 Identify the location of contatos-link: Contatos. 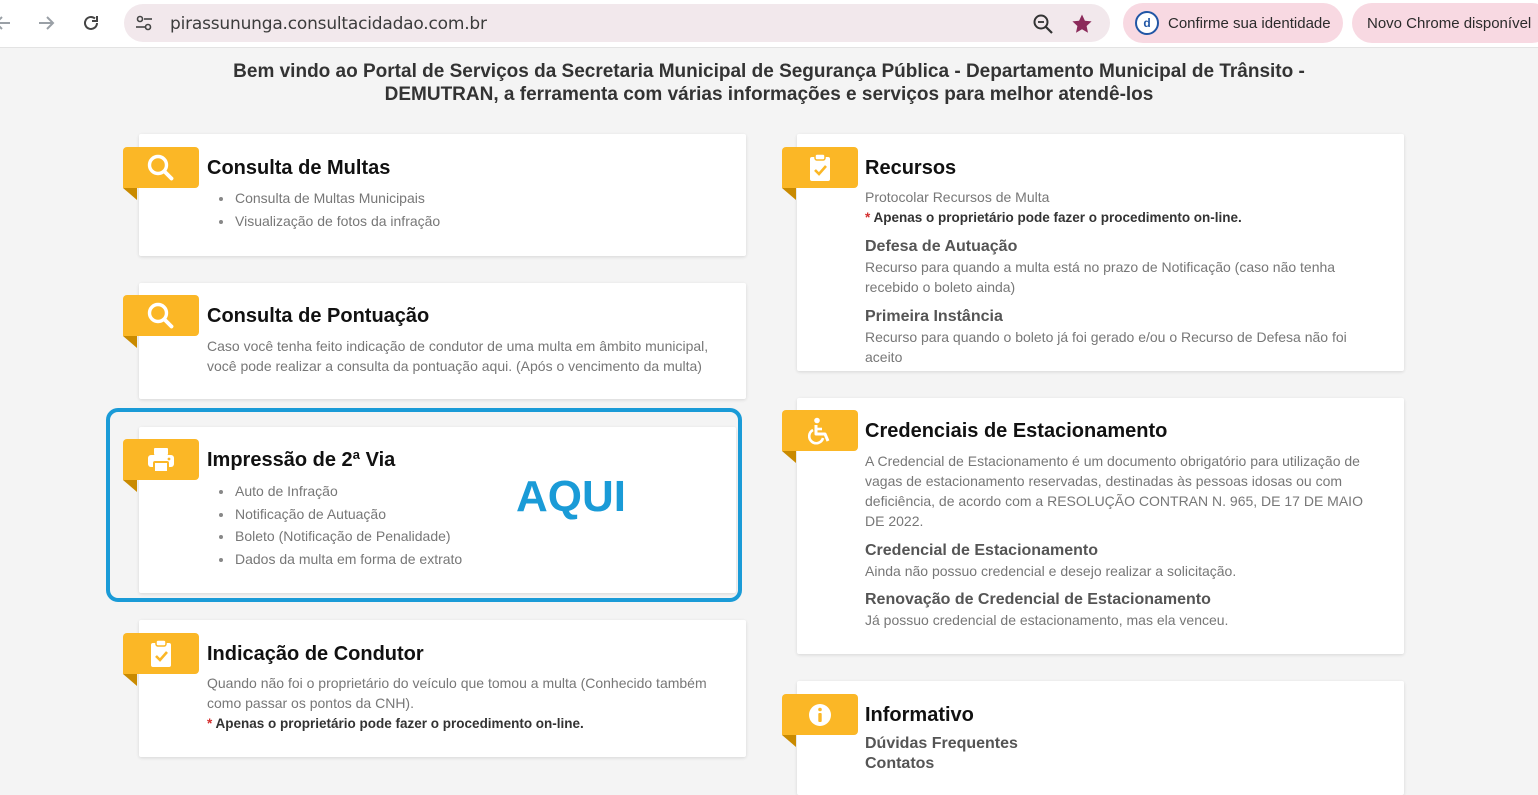
(899, 764).